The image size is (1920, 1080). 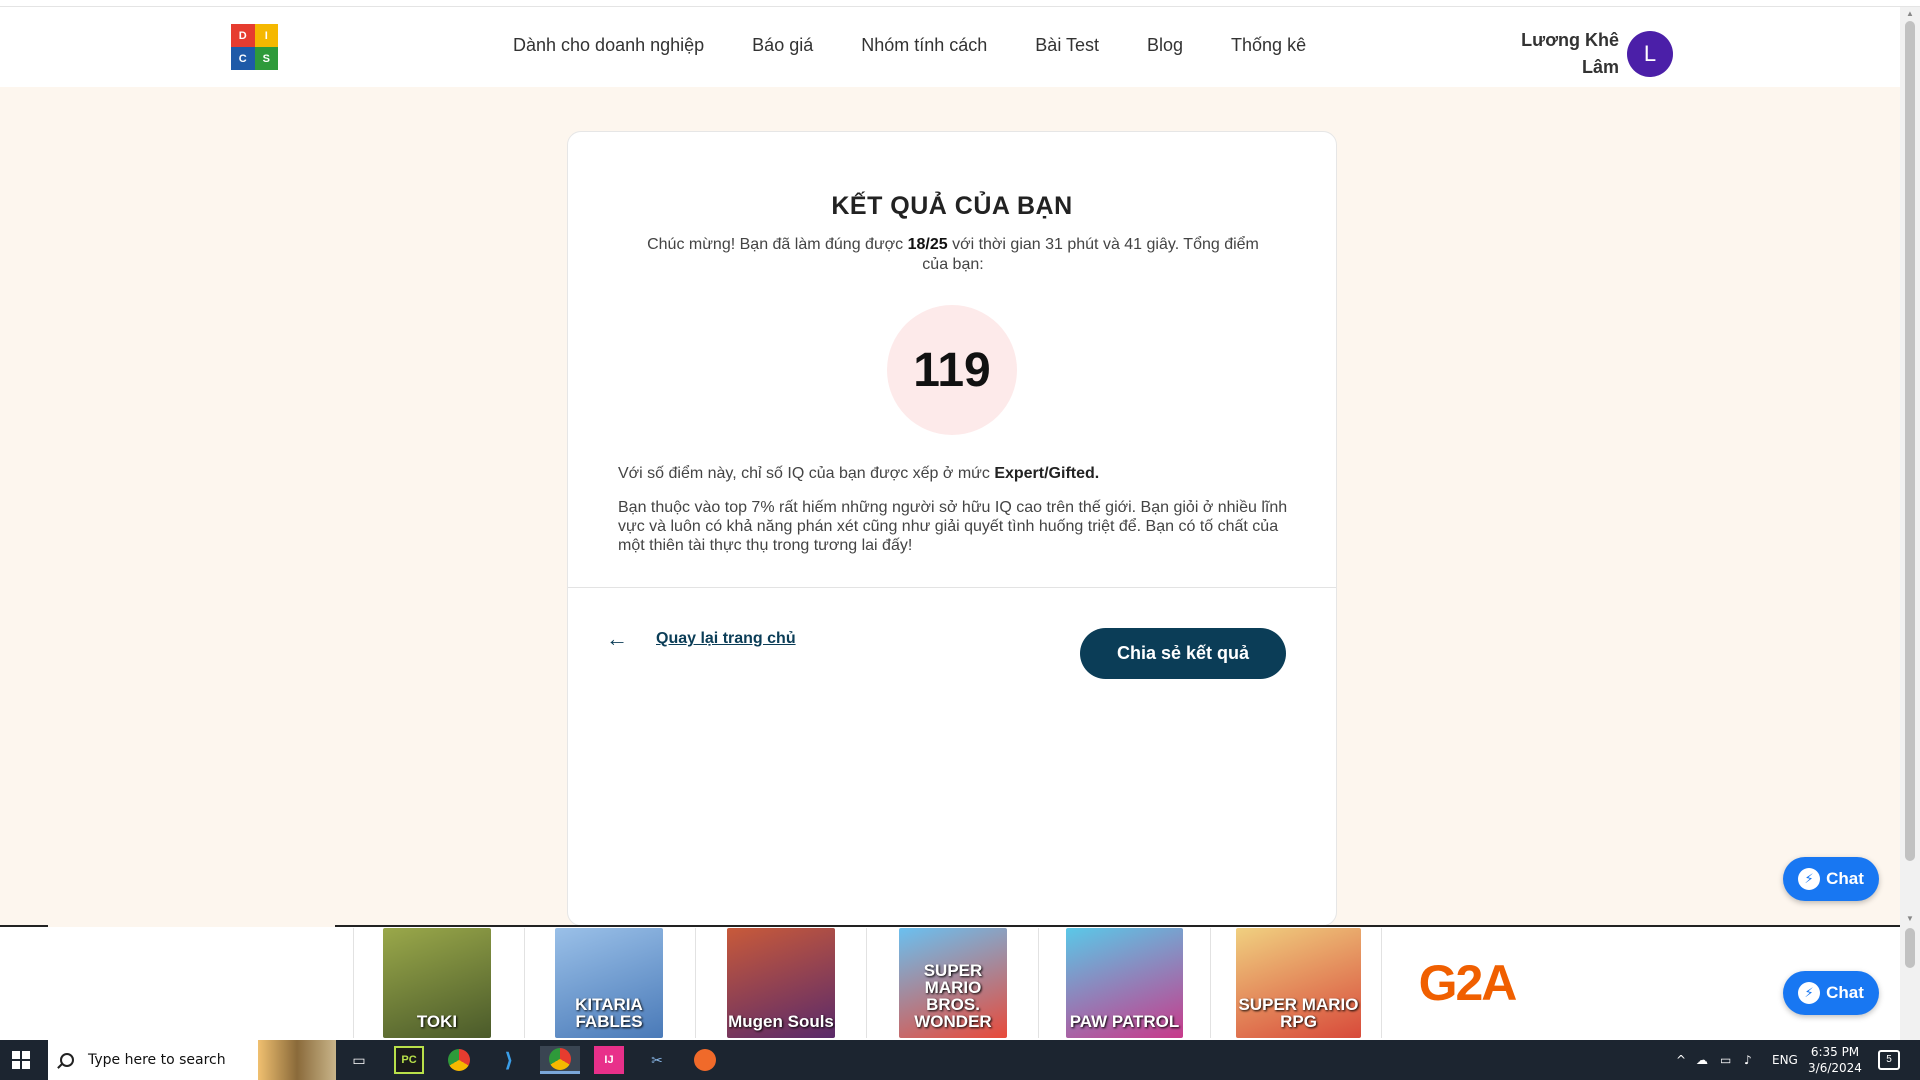 What do you see at coordinates (1298, 983) in the screenshot?
I see `ad-game-tile: SUPER MARIO RPG` at bounding box center [1298, 983].